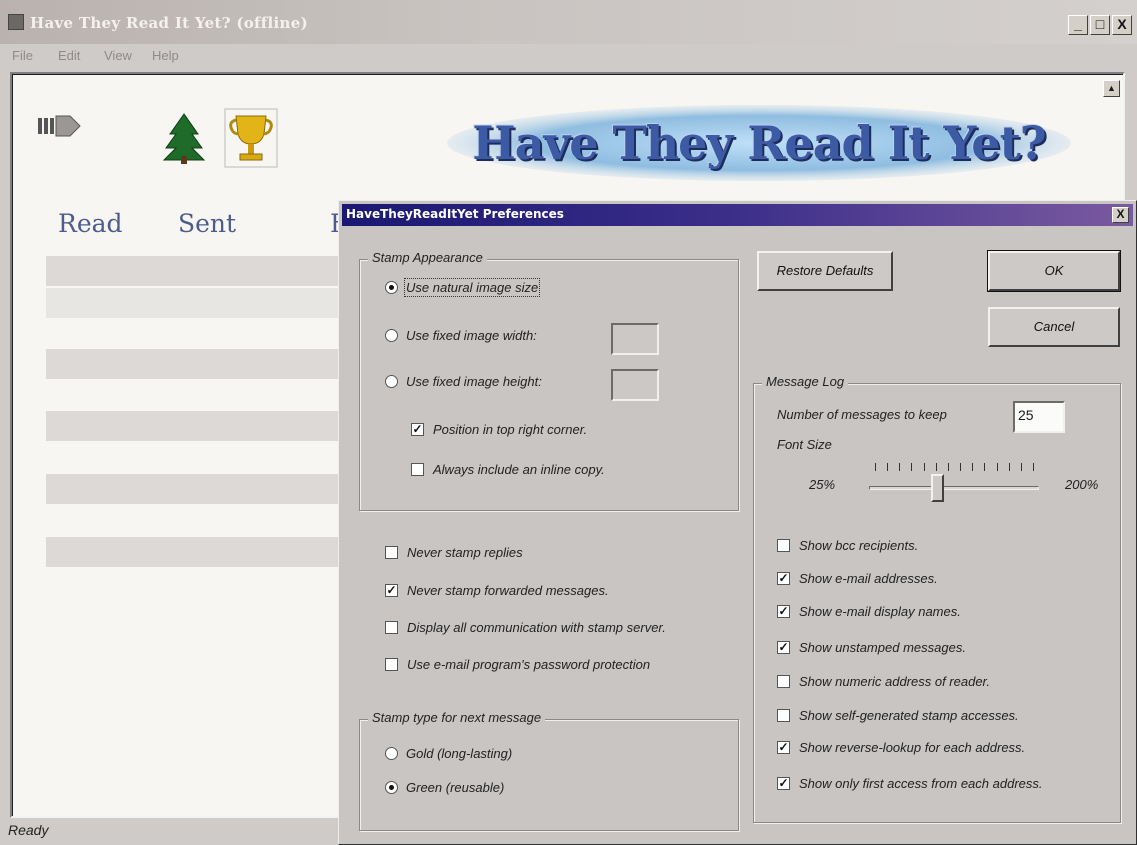 This screenshot has height=845, width=1137. What do you see at coordinates (737, 215) in the screenshot?
I see `dialog-title-bar: HaveTheyReadItYet Preferences X` at bounding box center [737, 215].